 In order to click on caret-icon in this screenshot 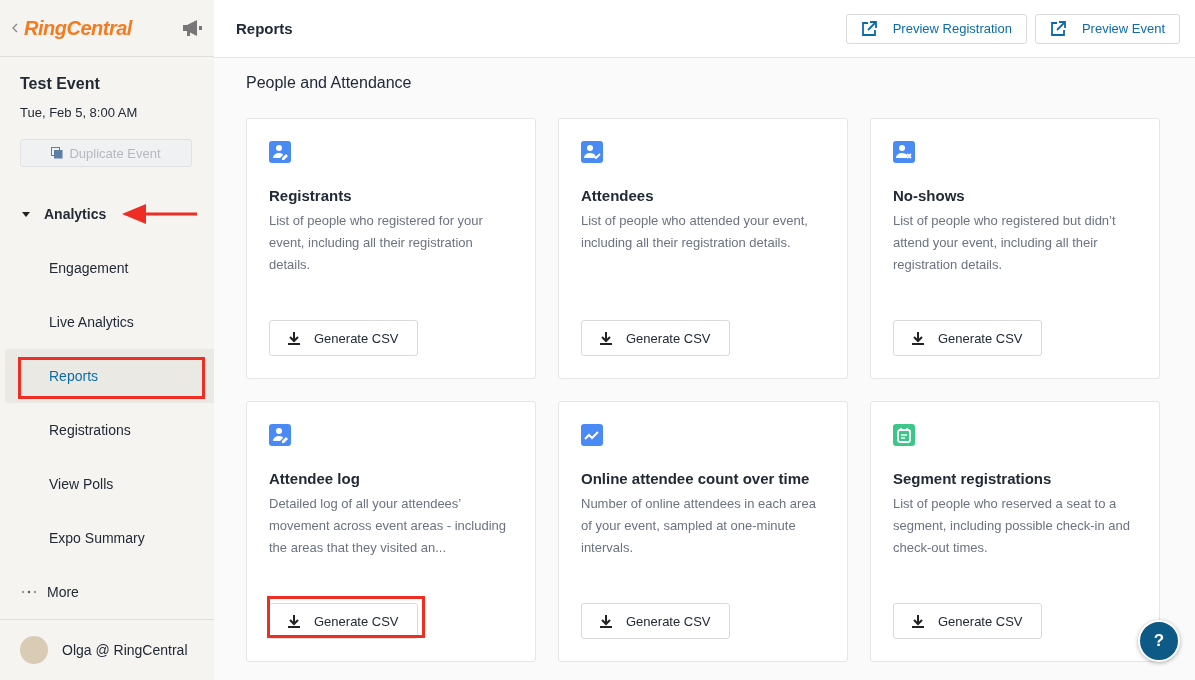, I will do `click(26, 214)`.